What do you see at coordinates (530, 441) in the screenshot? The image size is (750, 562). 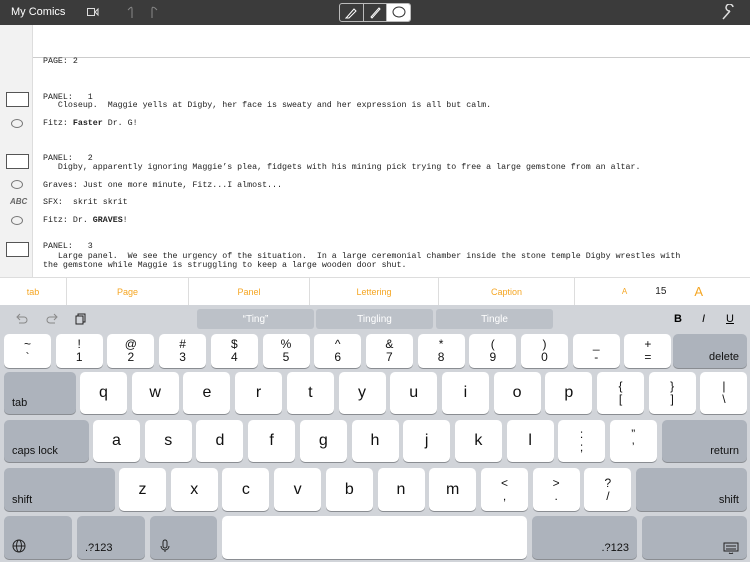 I see `key: l` at bounding box center [530, 441].